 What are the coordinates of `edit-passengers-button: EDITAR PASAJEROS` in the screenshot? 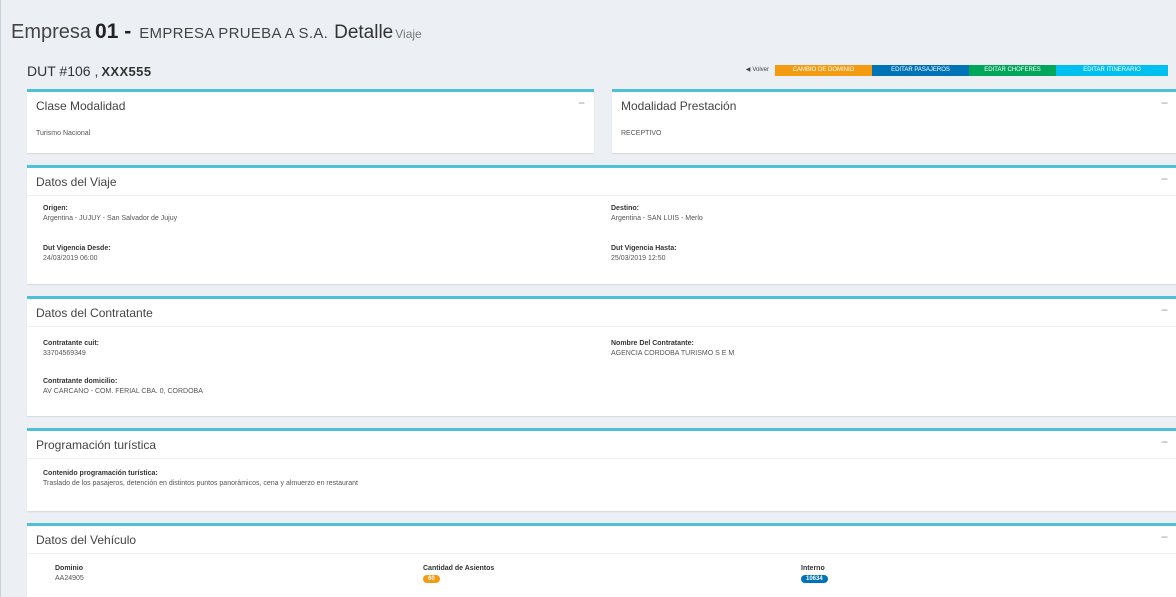 It's located at (920, 70).